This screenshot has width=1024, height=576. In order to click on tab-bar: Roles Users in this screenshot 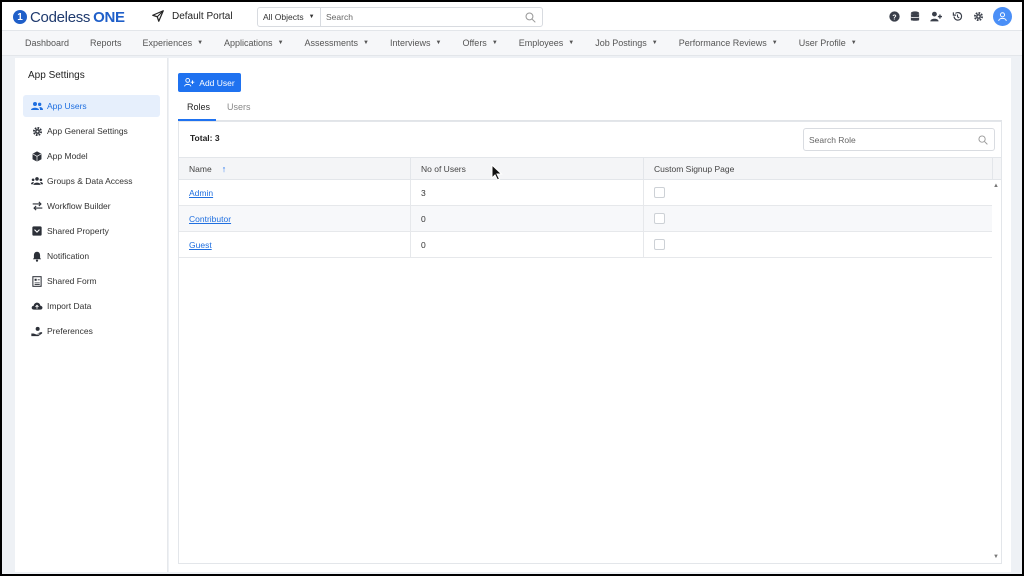, I will do `click(590, 109)`.